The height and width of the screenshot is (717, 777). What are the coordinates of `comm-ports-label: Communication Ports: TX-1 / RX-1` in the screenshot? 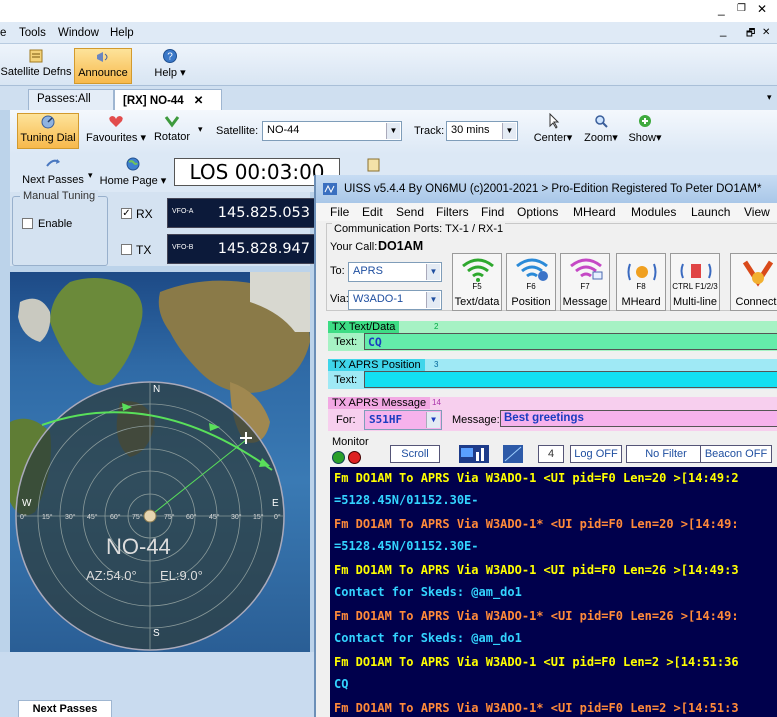 It's located at (419, 229).